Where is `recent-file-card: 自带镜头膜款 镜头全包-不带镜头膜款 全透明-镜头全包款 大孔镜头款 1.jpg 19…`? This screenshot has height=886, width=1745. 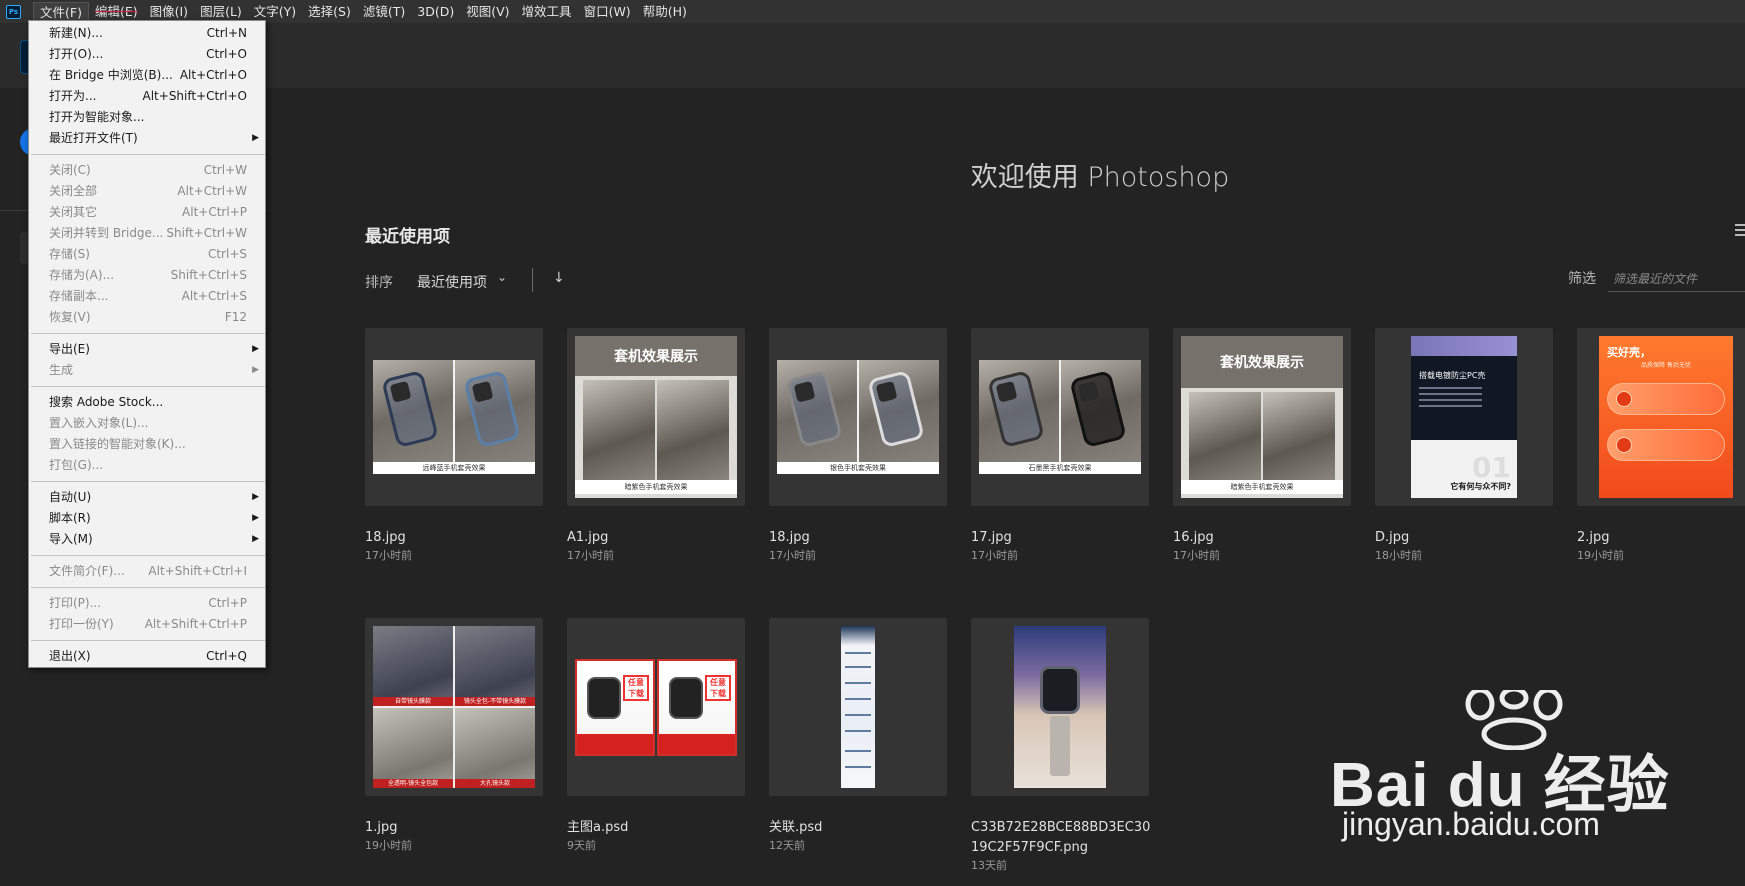 recent-file-card: 自带镜头膜款 镜头全包-不带镜头膜款 全透明-镜头全包款 大孔镜头款 1.jpg 19… is located at coordinates (455, 736).